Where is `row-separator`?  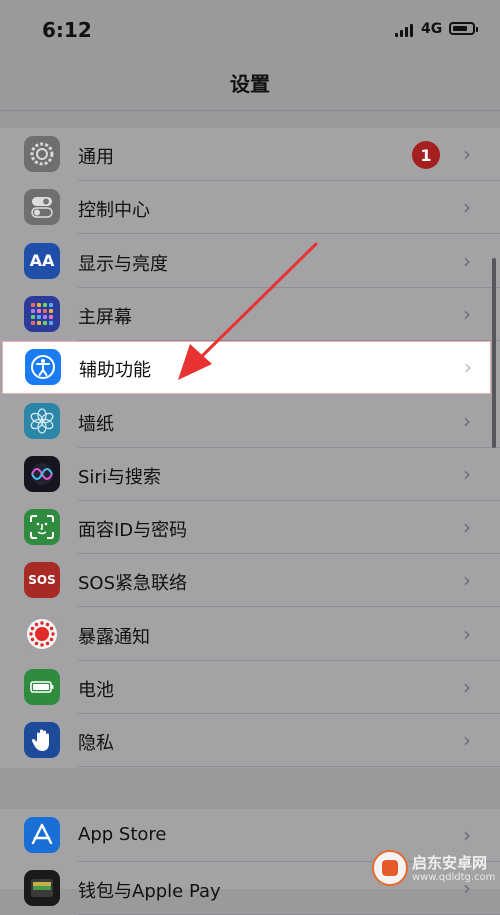 row-separator is located at coordinates (289, 767).